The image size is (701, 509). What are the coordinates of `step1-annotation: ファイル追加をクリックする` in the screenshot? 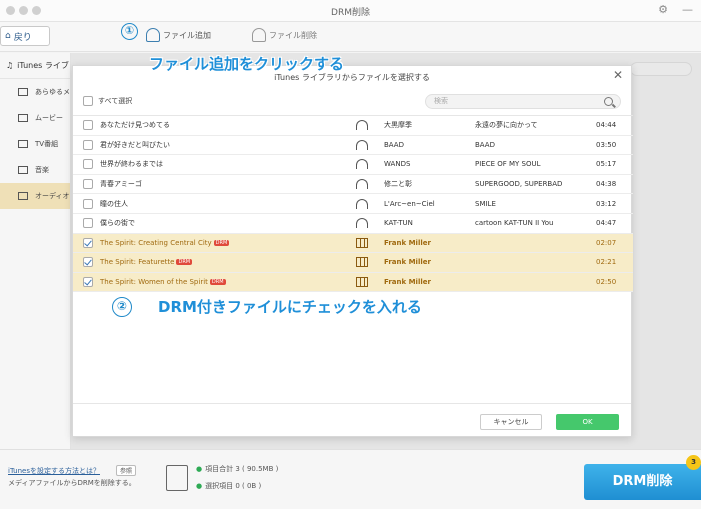 It's located at (247, 64).